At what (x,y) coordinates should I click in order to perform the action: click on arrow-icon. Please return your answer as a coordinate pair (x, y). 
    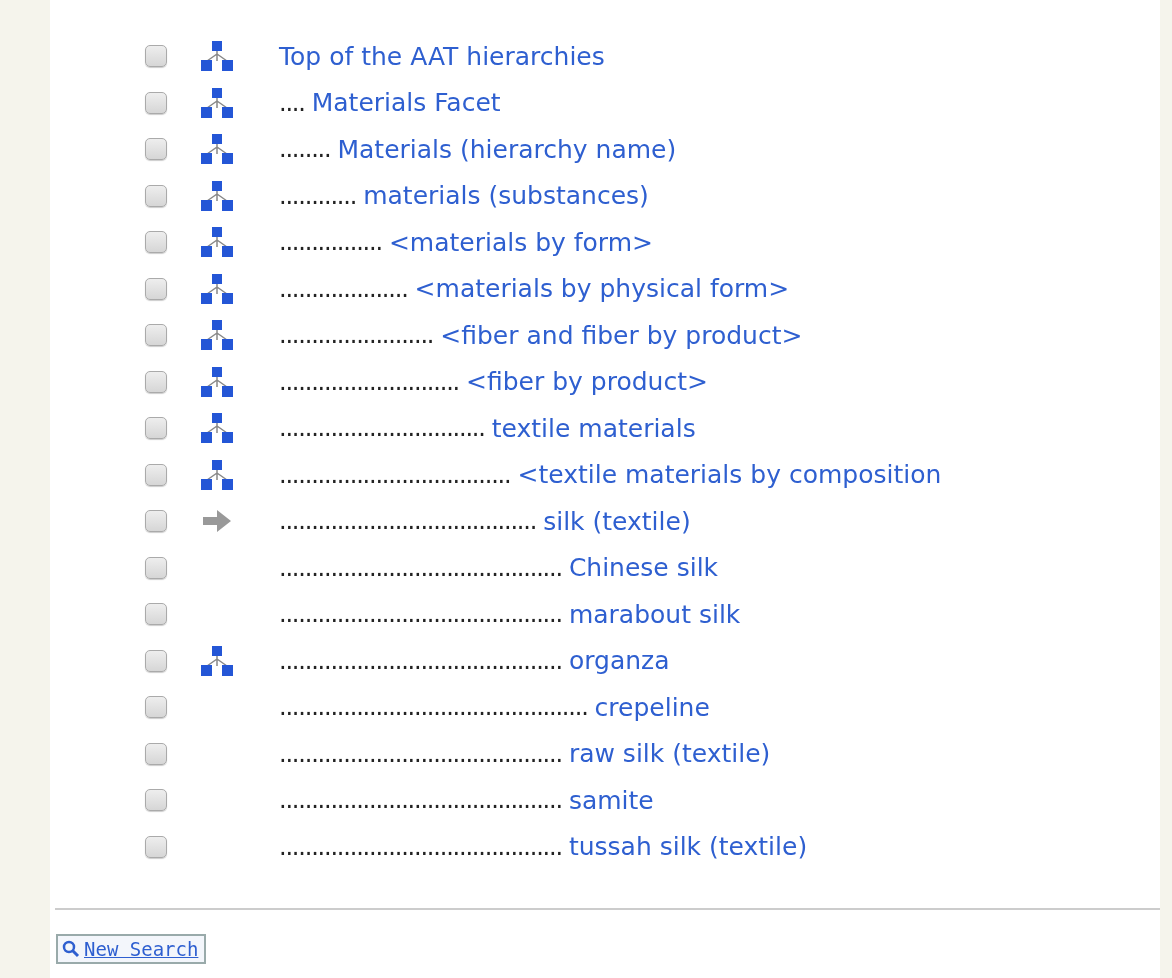
    Looking at the image, I should click on (217, 521).